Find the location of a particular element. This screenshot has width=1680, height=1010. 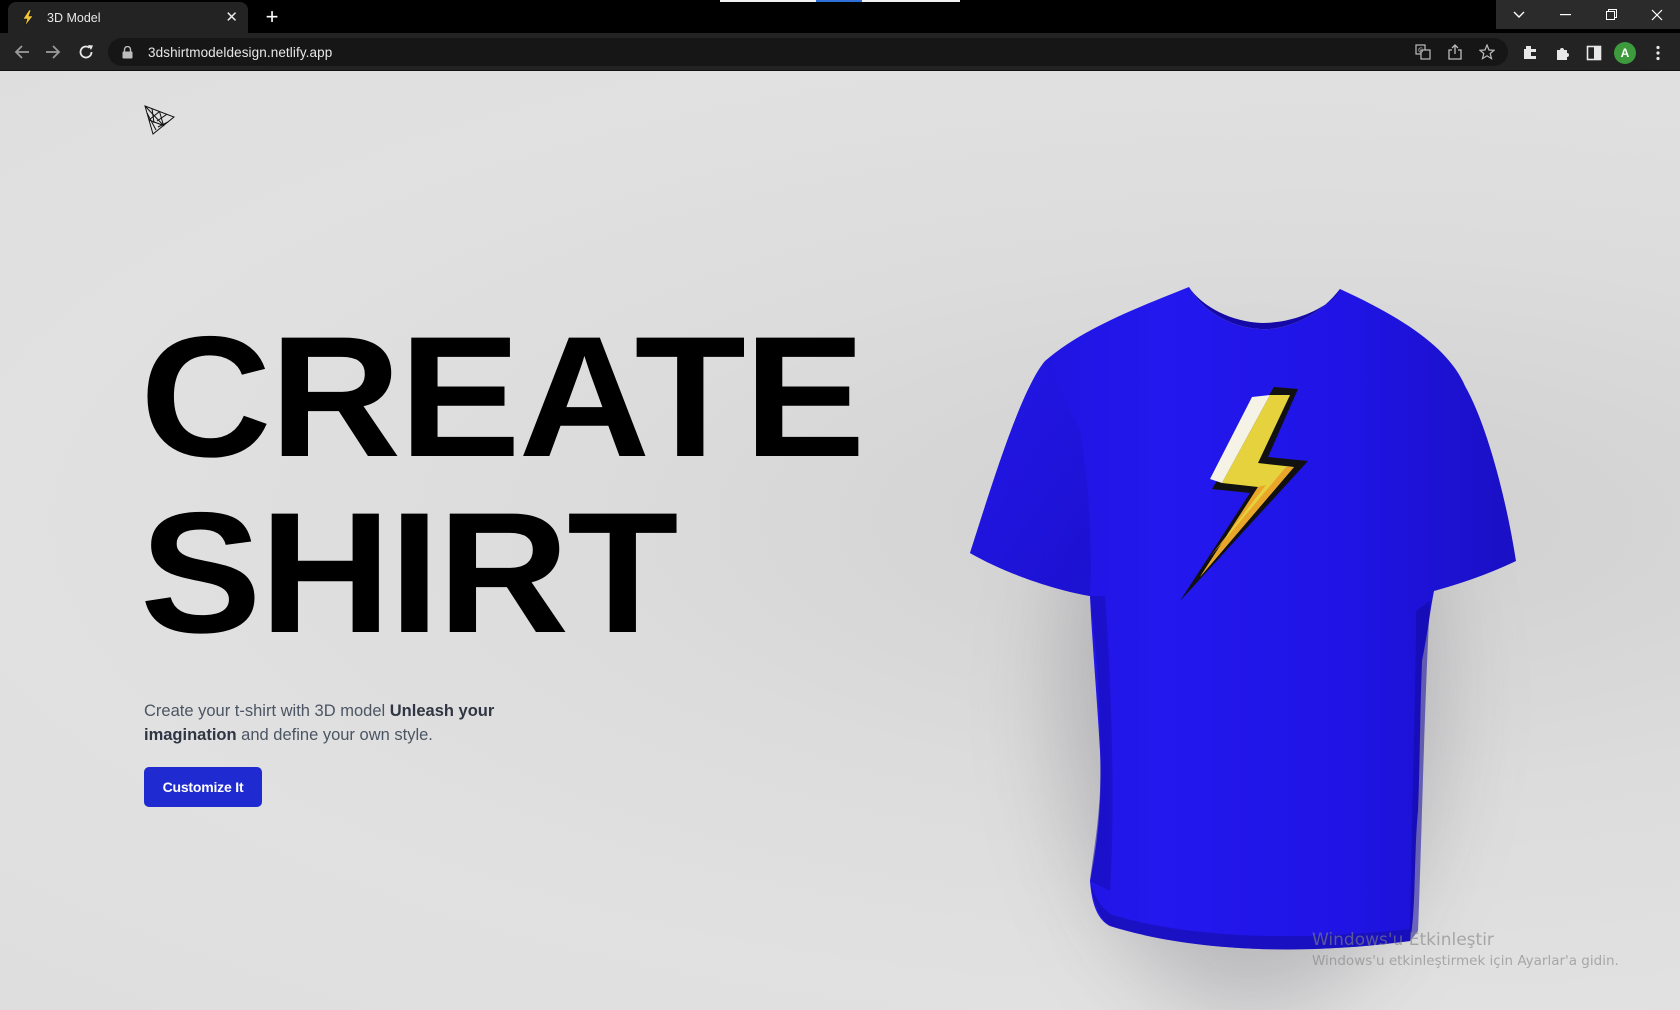

watermark-title: Windows'u Etkinleştir is located at coordinates (1403, 940).